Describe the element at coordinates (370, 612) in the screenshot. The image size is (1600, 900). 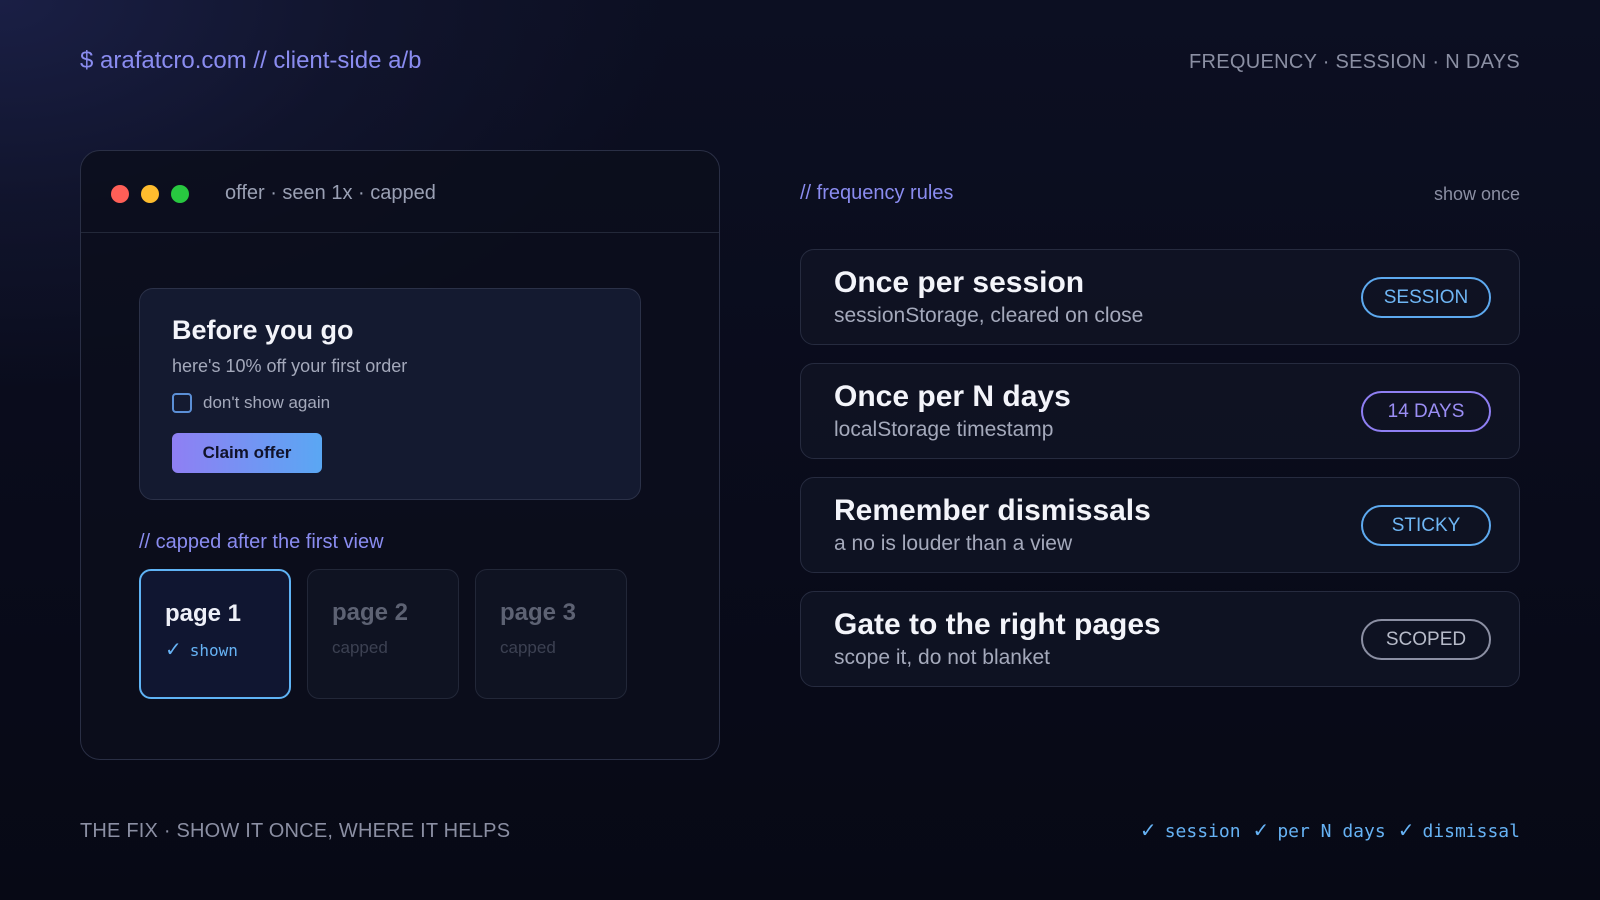
I see `page-name: page 2` at that location.